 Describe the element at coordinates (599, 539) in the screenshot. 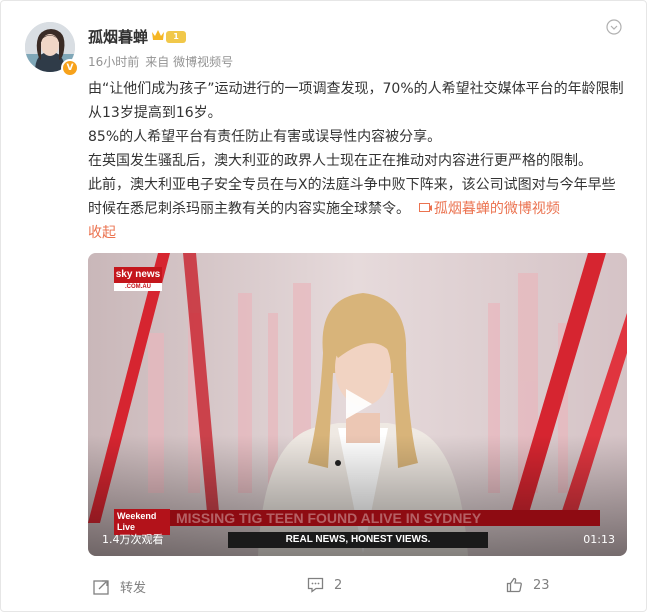

I see `video-duration: 01:13` at that location.